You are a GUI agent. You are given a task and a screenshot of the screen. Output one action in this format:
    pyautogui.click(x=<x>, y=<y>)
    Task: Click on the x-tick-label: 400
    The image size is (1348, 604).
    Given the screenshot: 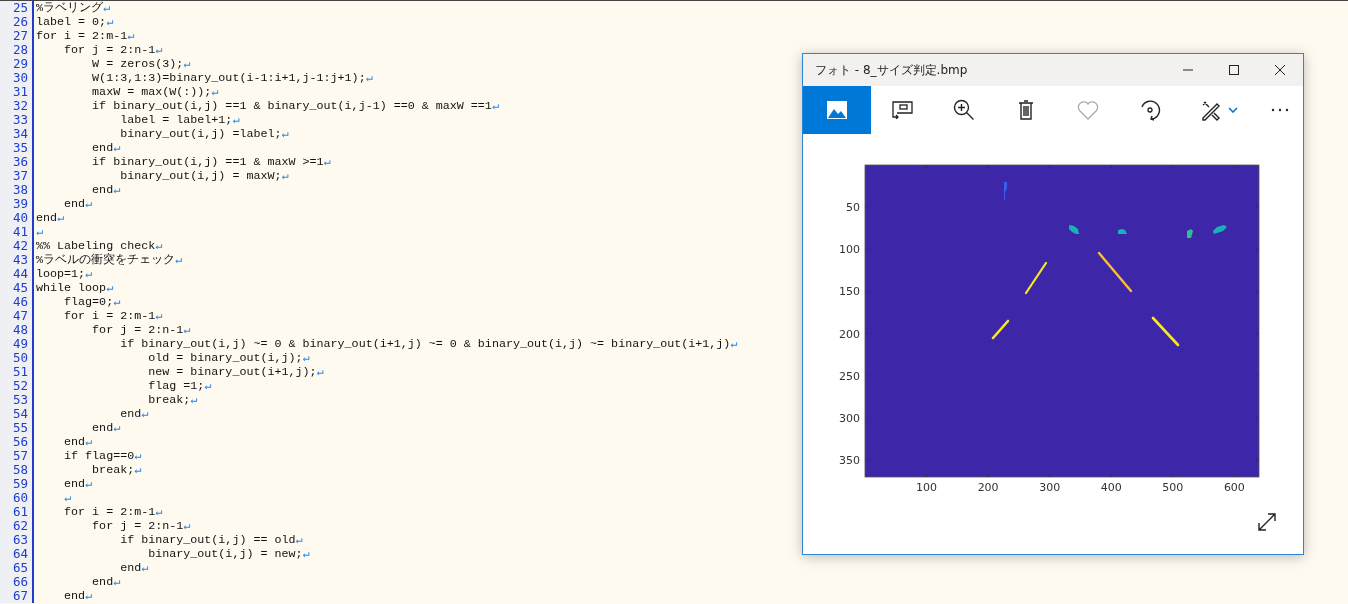 What is the action you would take?
    pyautogui.click(x=1111, y=487)
    